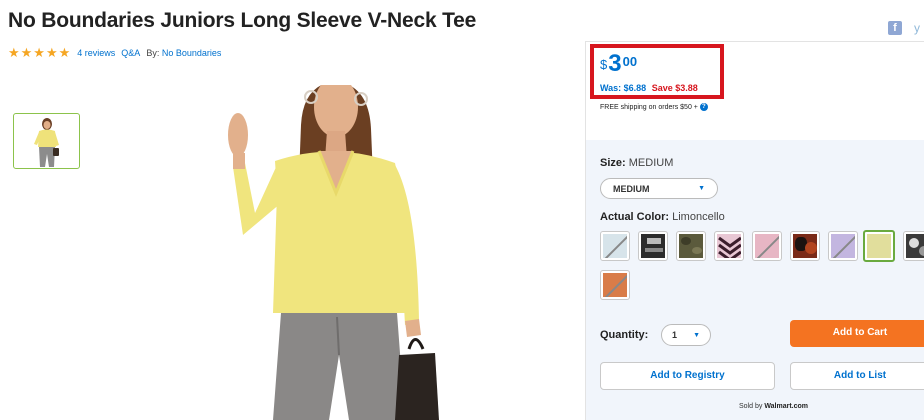 The width and height of the screenshot is (924, 420). Describe the element at coordinates (786, 406) in the screenshot. I see `sold-by-link: Walmart.com` at that location.